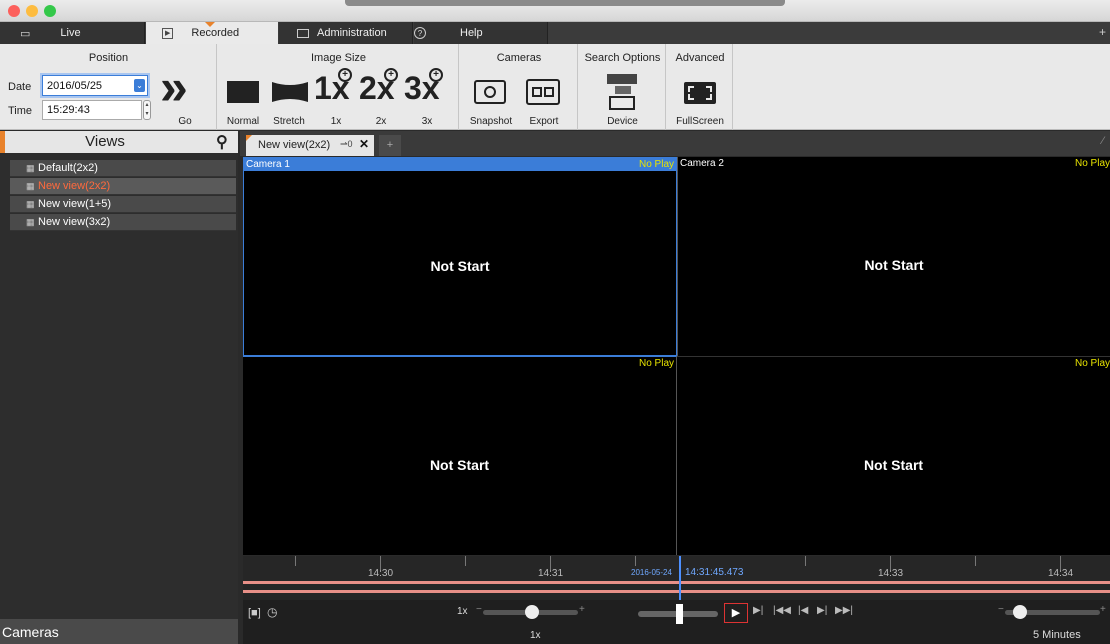 This screenshot has width=1110, height=644. I want to click on recording-bar, so click(676, 591).